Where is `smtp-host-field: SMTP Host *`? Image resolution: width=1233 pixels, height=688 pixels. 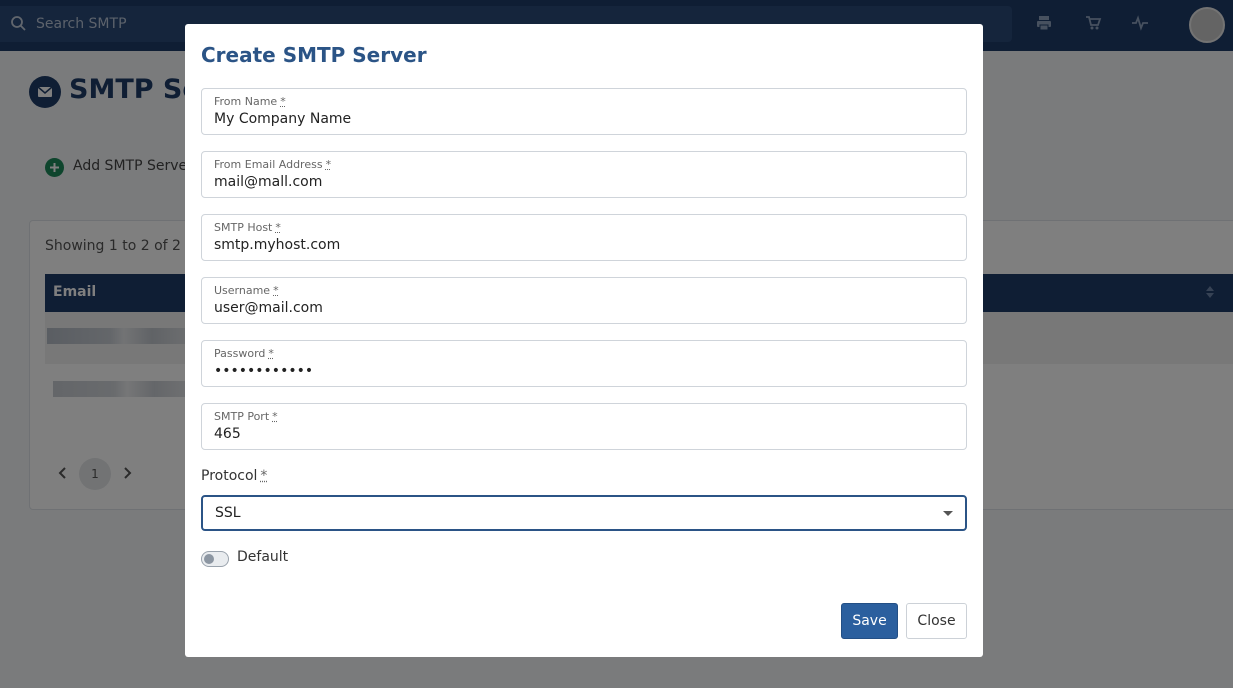 smtp-host-field: SMTP Host * is located at coordinates (584, 237).